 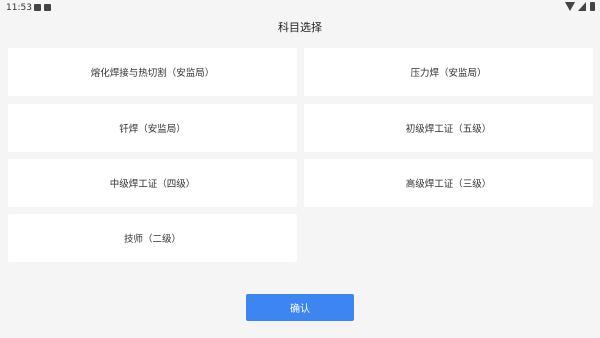 I want to click on option-card: 高级焊工证（三级）, so click(x=448, y=183).